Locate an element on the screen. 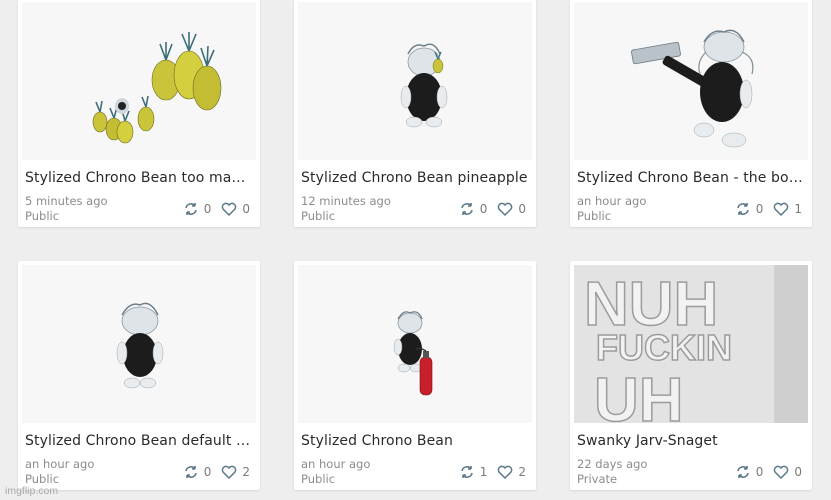 Image resolution: width=831 pixels, height=500 pixels. bean-holding-pineapple-image is located at coordinates (424, 85).